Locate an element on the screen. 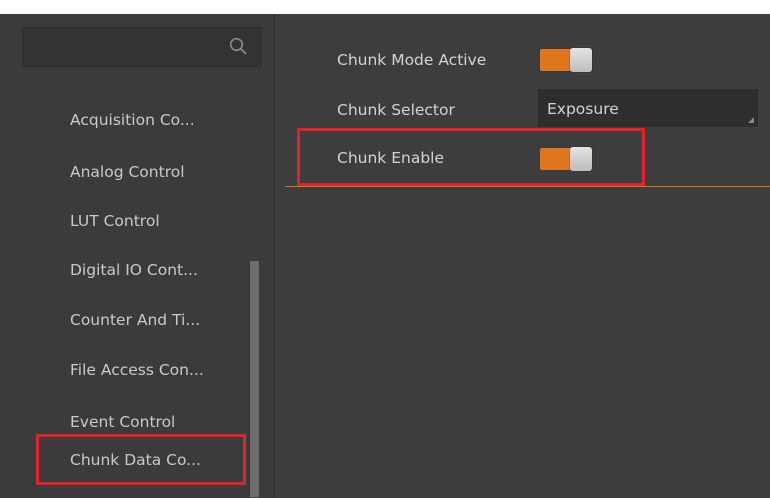  chunk-selector-dropdown: Exposure is located at coordinates (648, 108).